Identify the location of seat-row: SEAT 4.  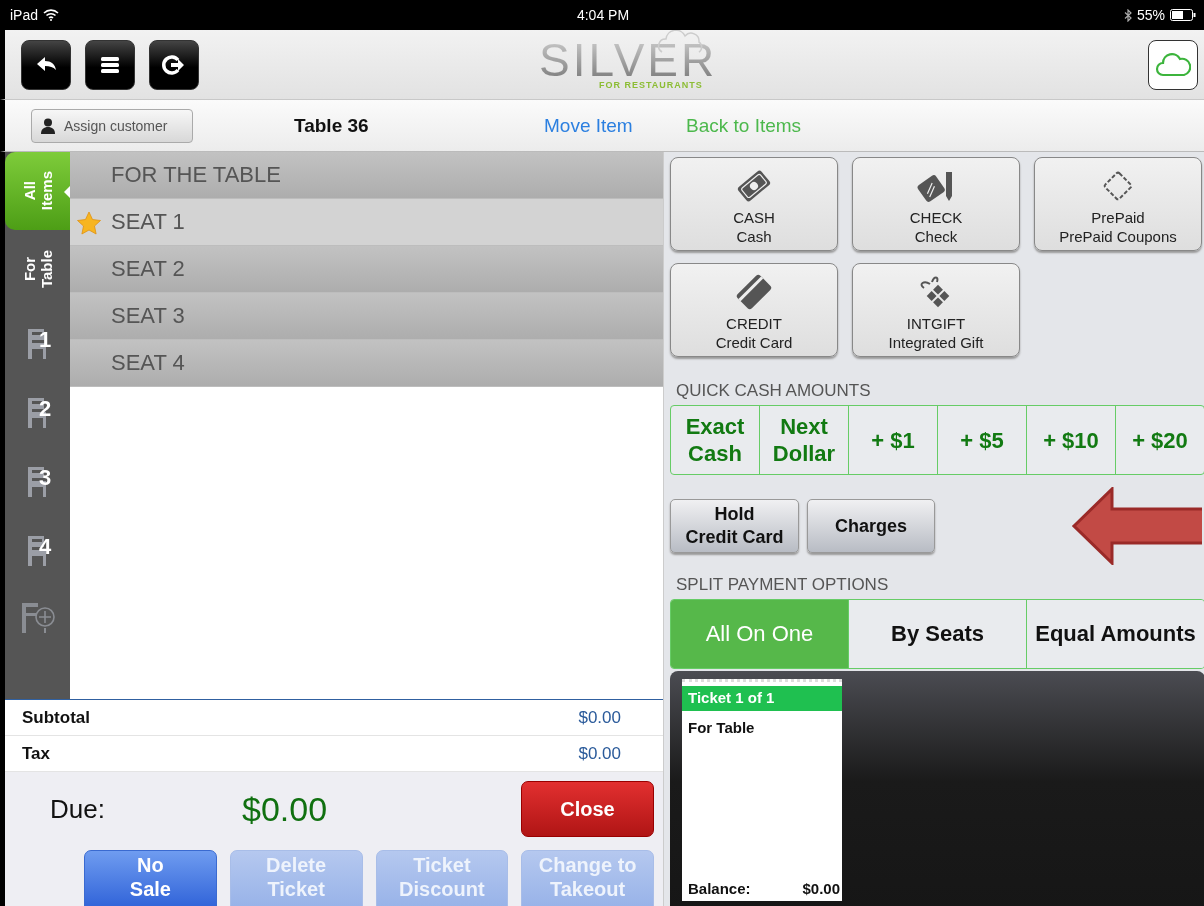
(366, 363).